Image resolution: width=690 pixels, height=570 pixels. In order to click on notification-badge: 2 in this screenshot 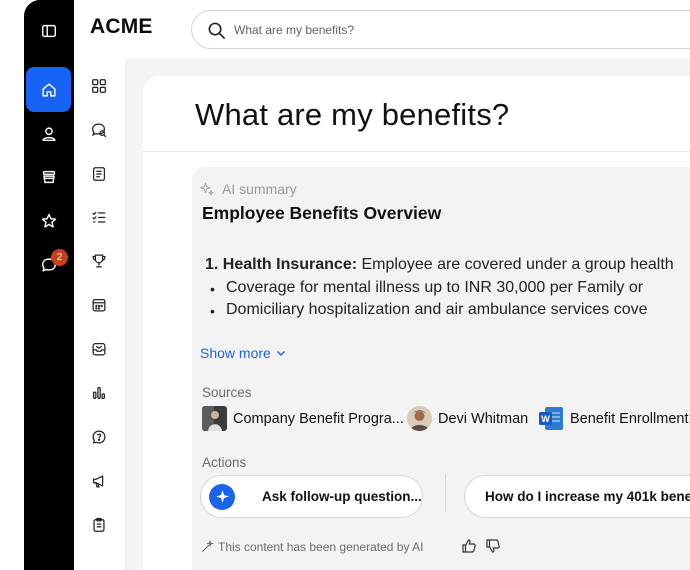, I will do `click(59, 257)`.